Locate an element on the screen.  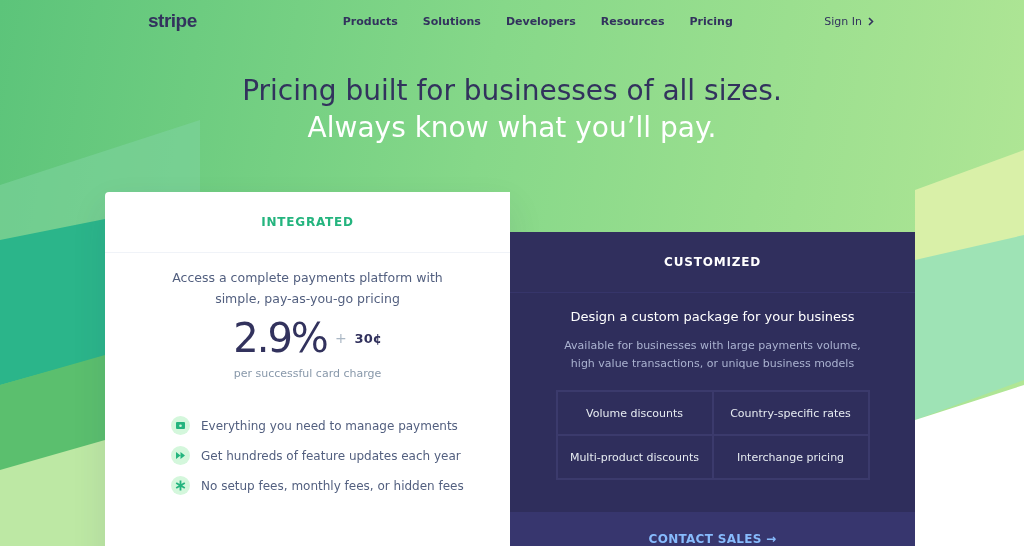
card-description: Available for businesses with large payments volume, high value transactions, or unique business models is located at coordinates (712, 355).